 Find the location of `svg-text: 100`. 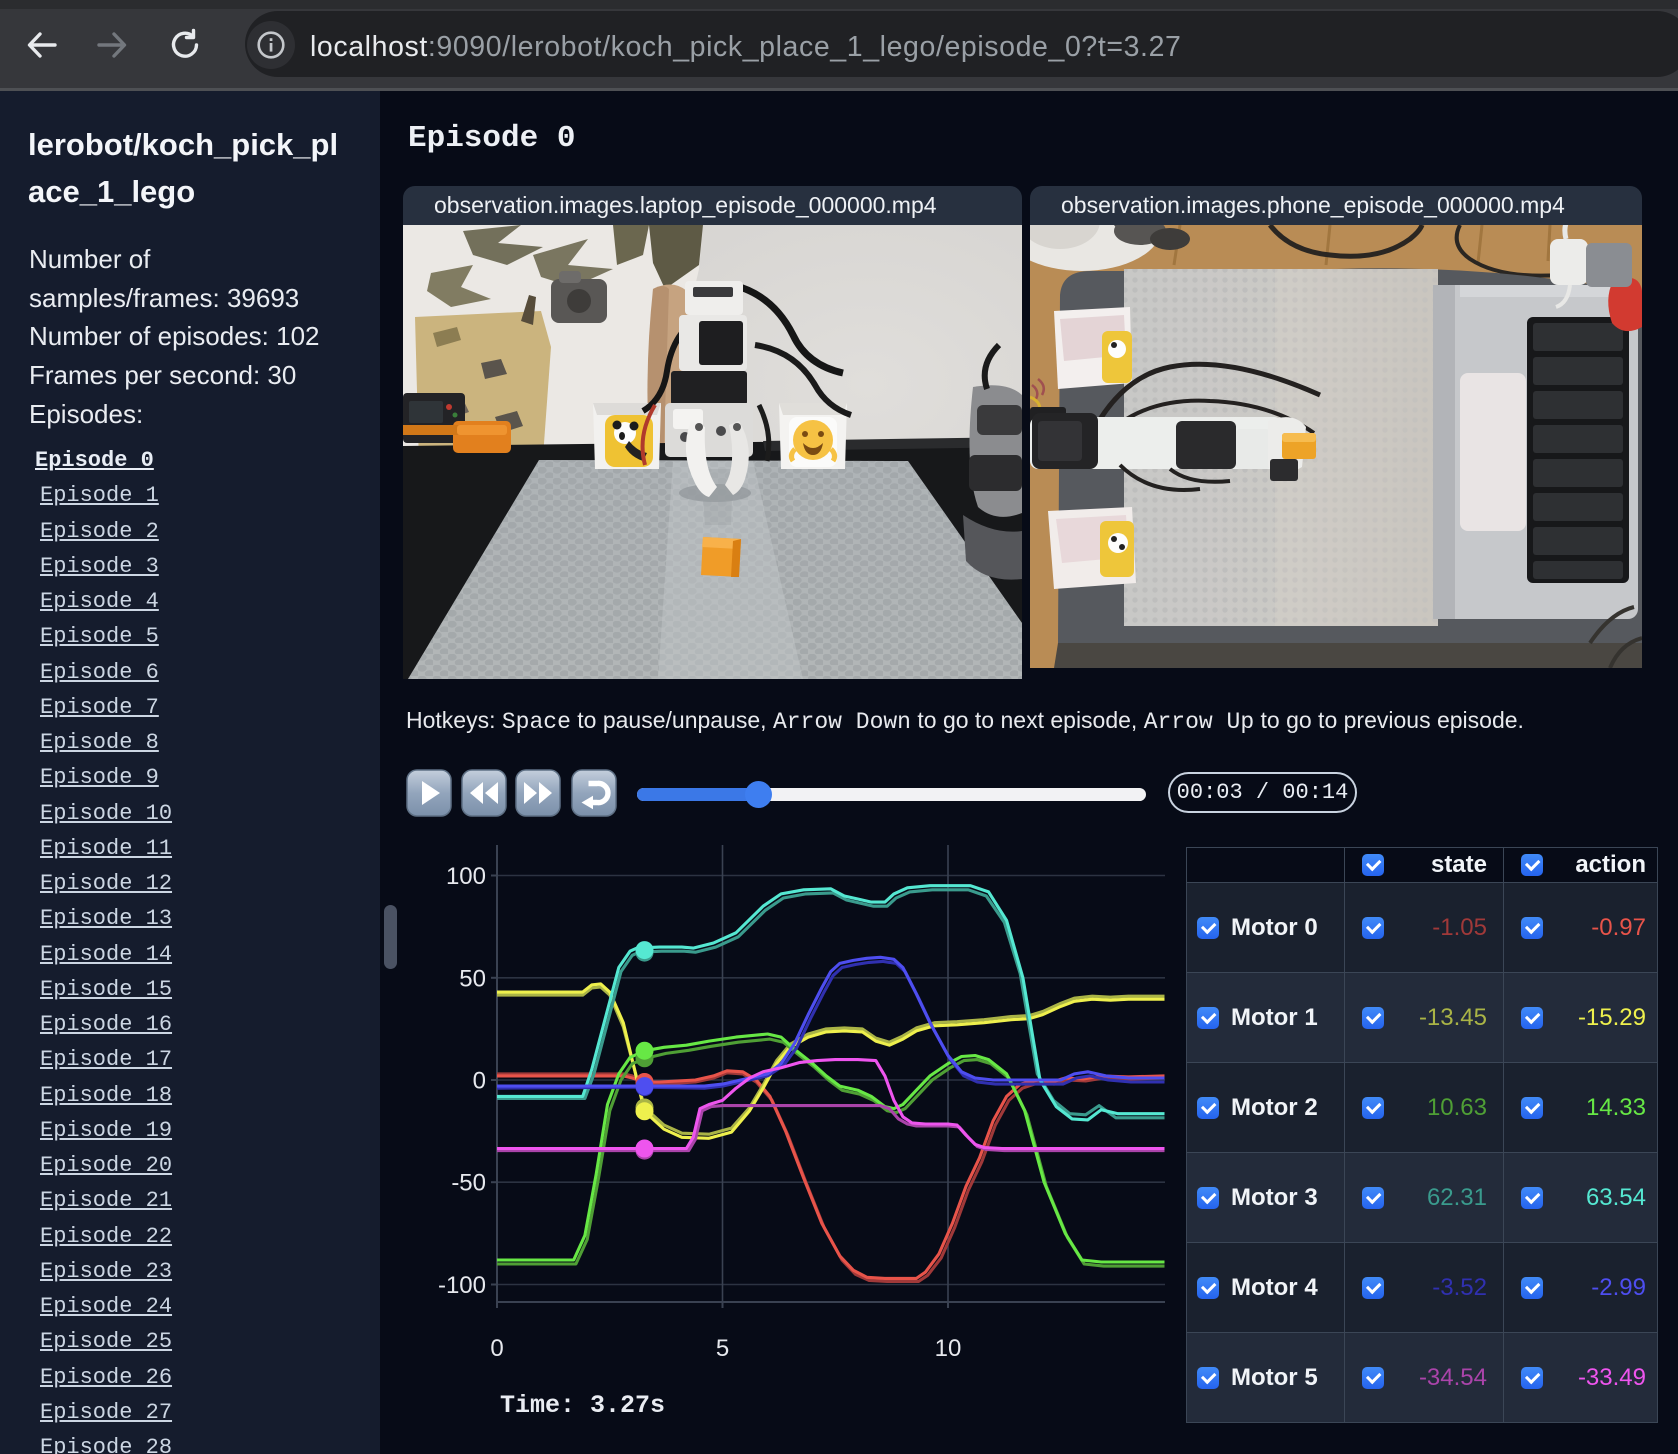

svg-text: 100 is located at coordinates (466, 876).